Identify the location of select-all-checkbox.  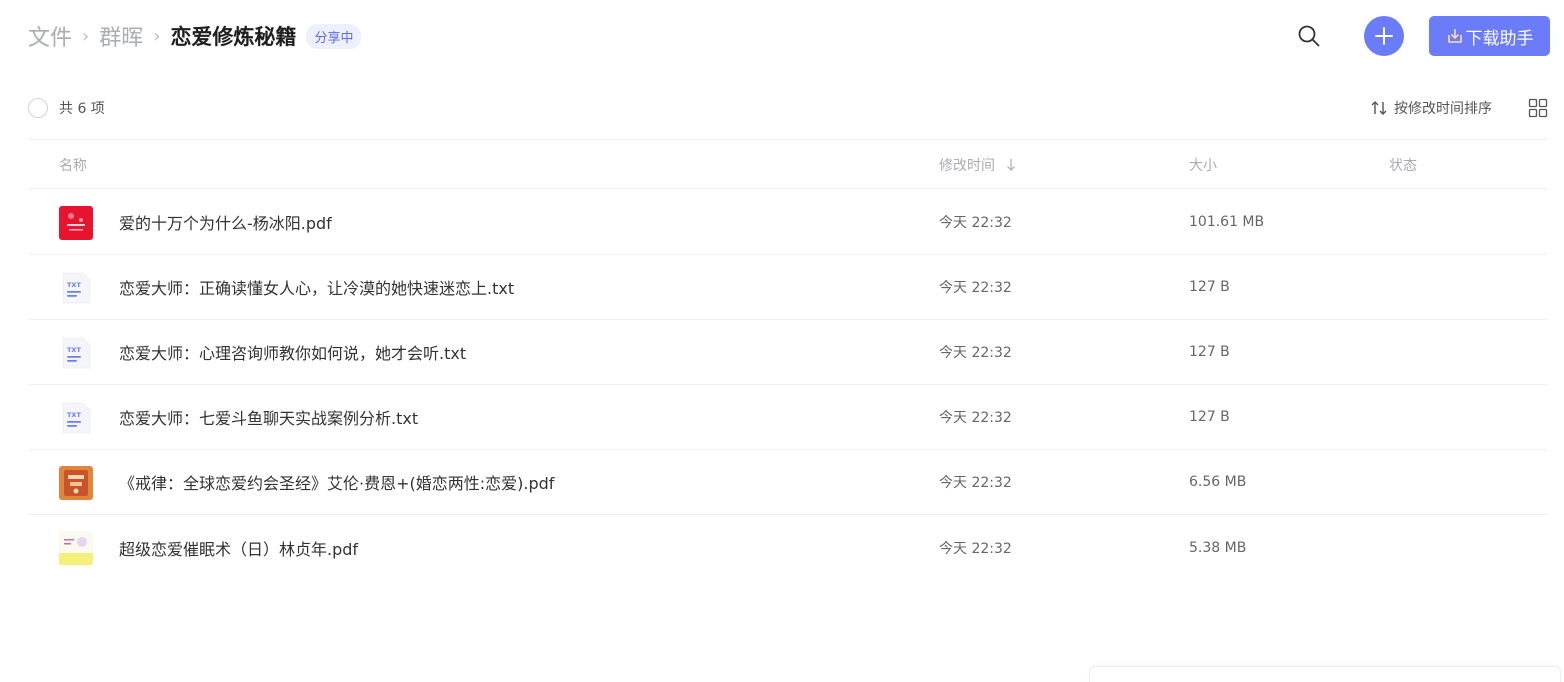
(38, 108).